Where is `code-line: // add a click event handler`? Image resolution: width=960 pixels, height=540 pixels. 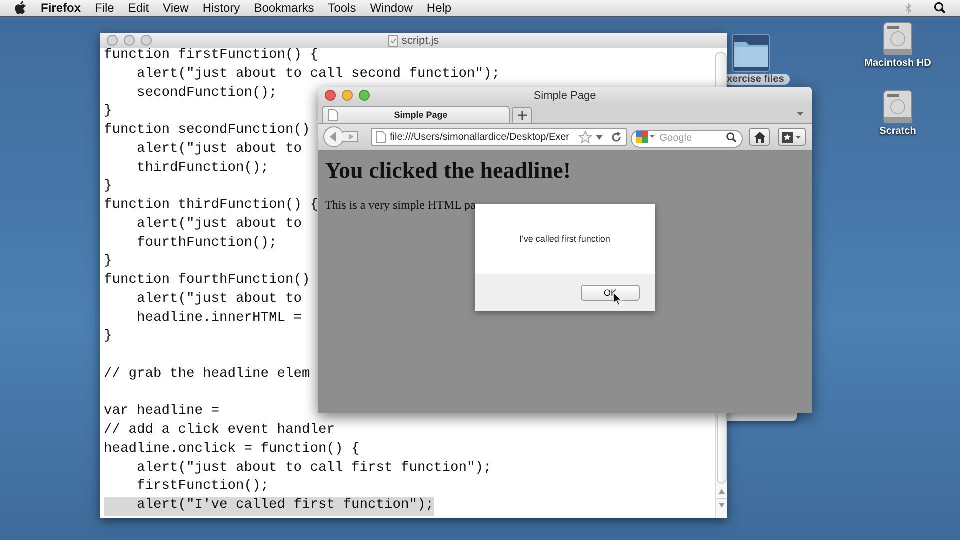 code-line: // add a click event handler is located at coordinates (220, 430).